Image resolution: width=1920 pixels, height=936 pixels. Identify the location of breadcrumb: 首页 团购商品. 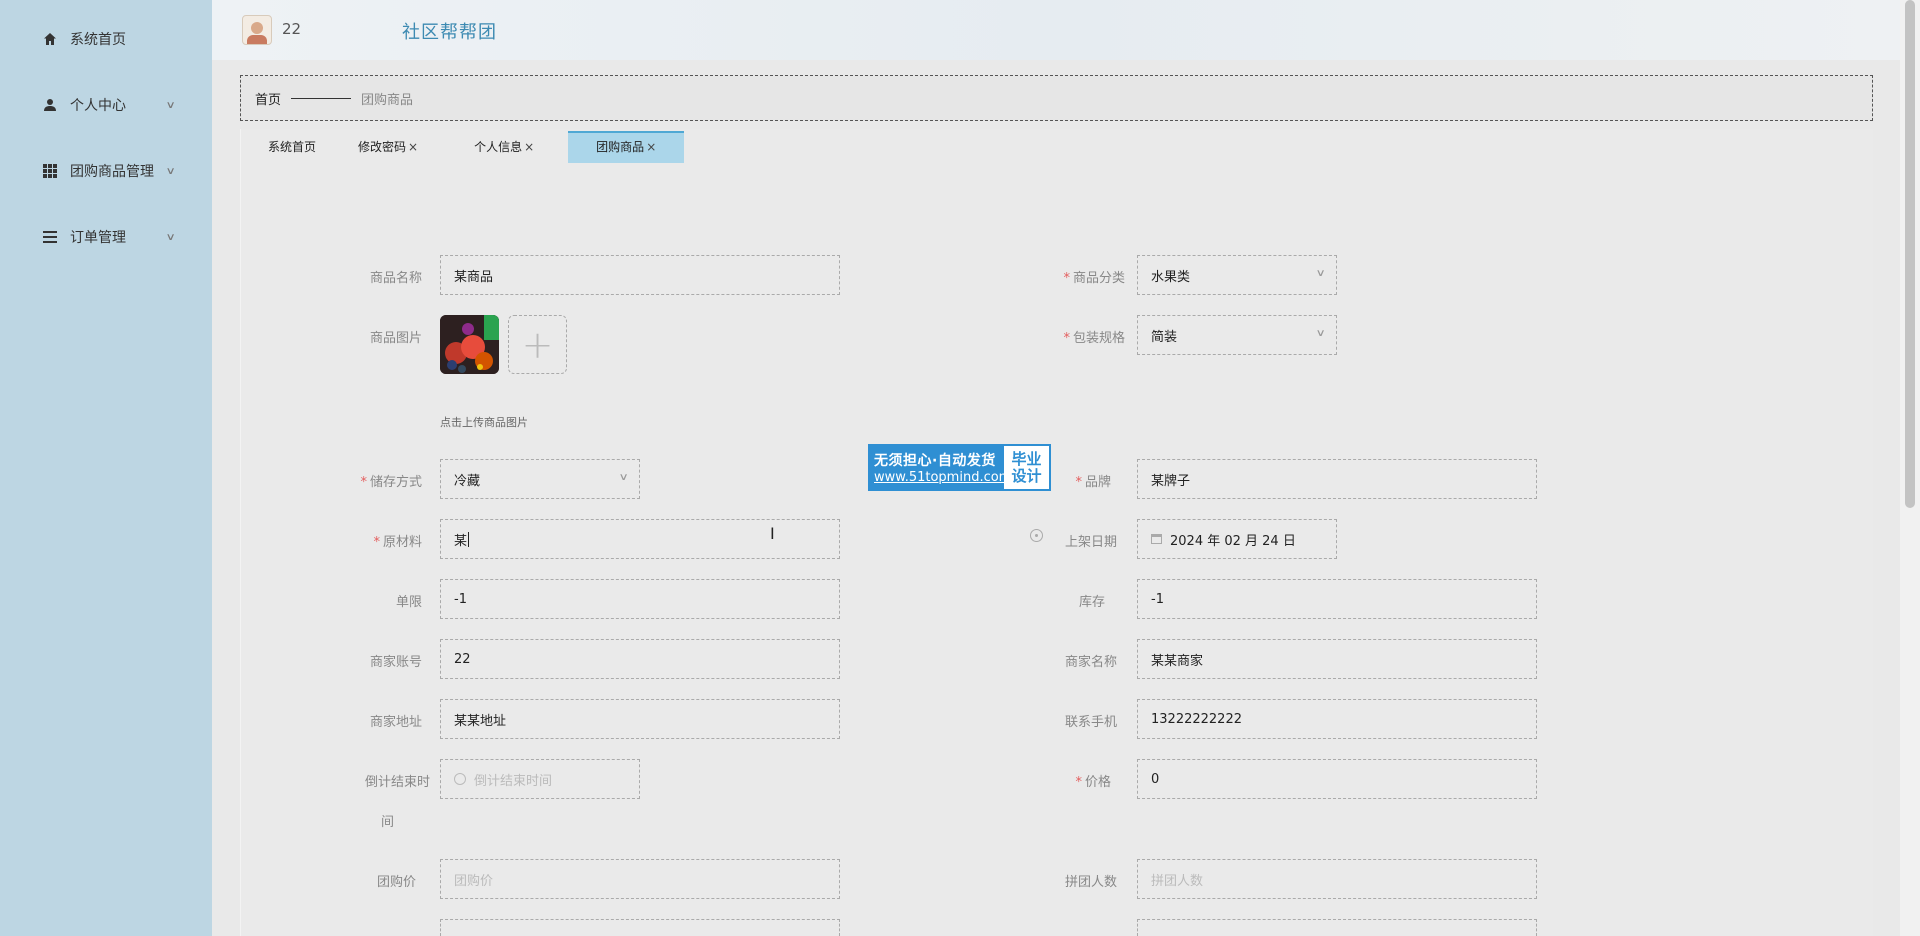
(1056, 98).